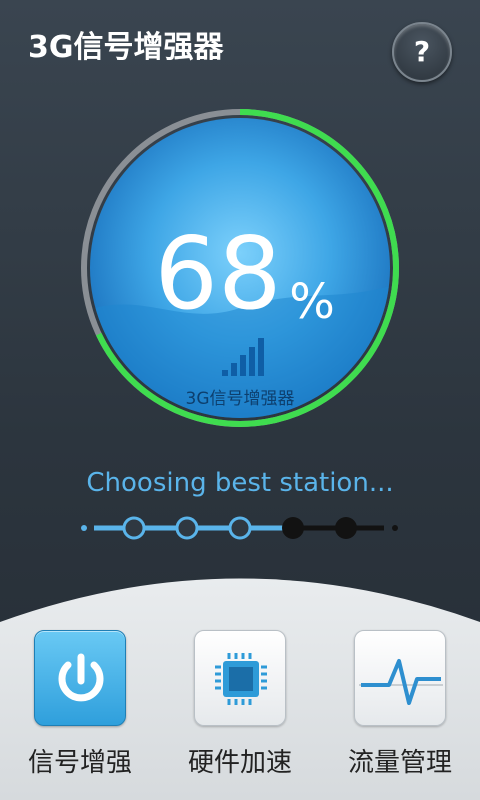  I want to click on app-header: 3G信号增强器 ?, so click(240, 45).